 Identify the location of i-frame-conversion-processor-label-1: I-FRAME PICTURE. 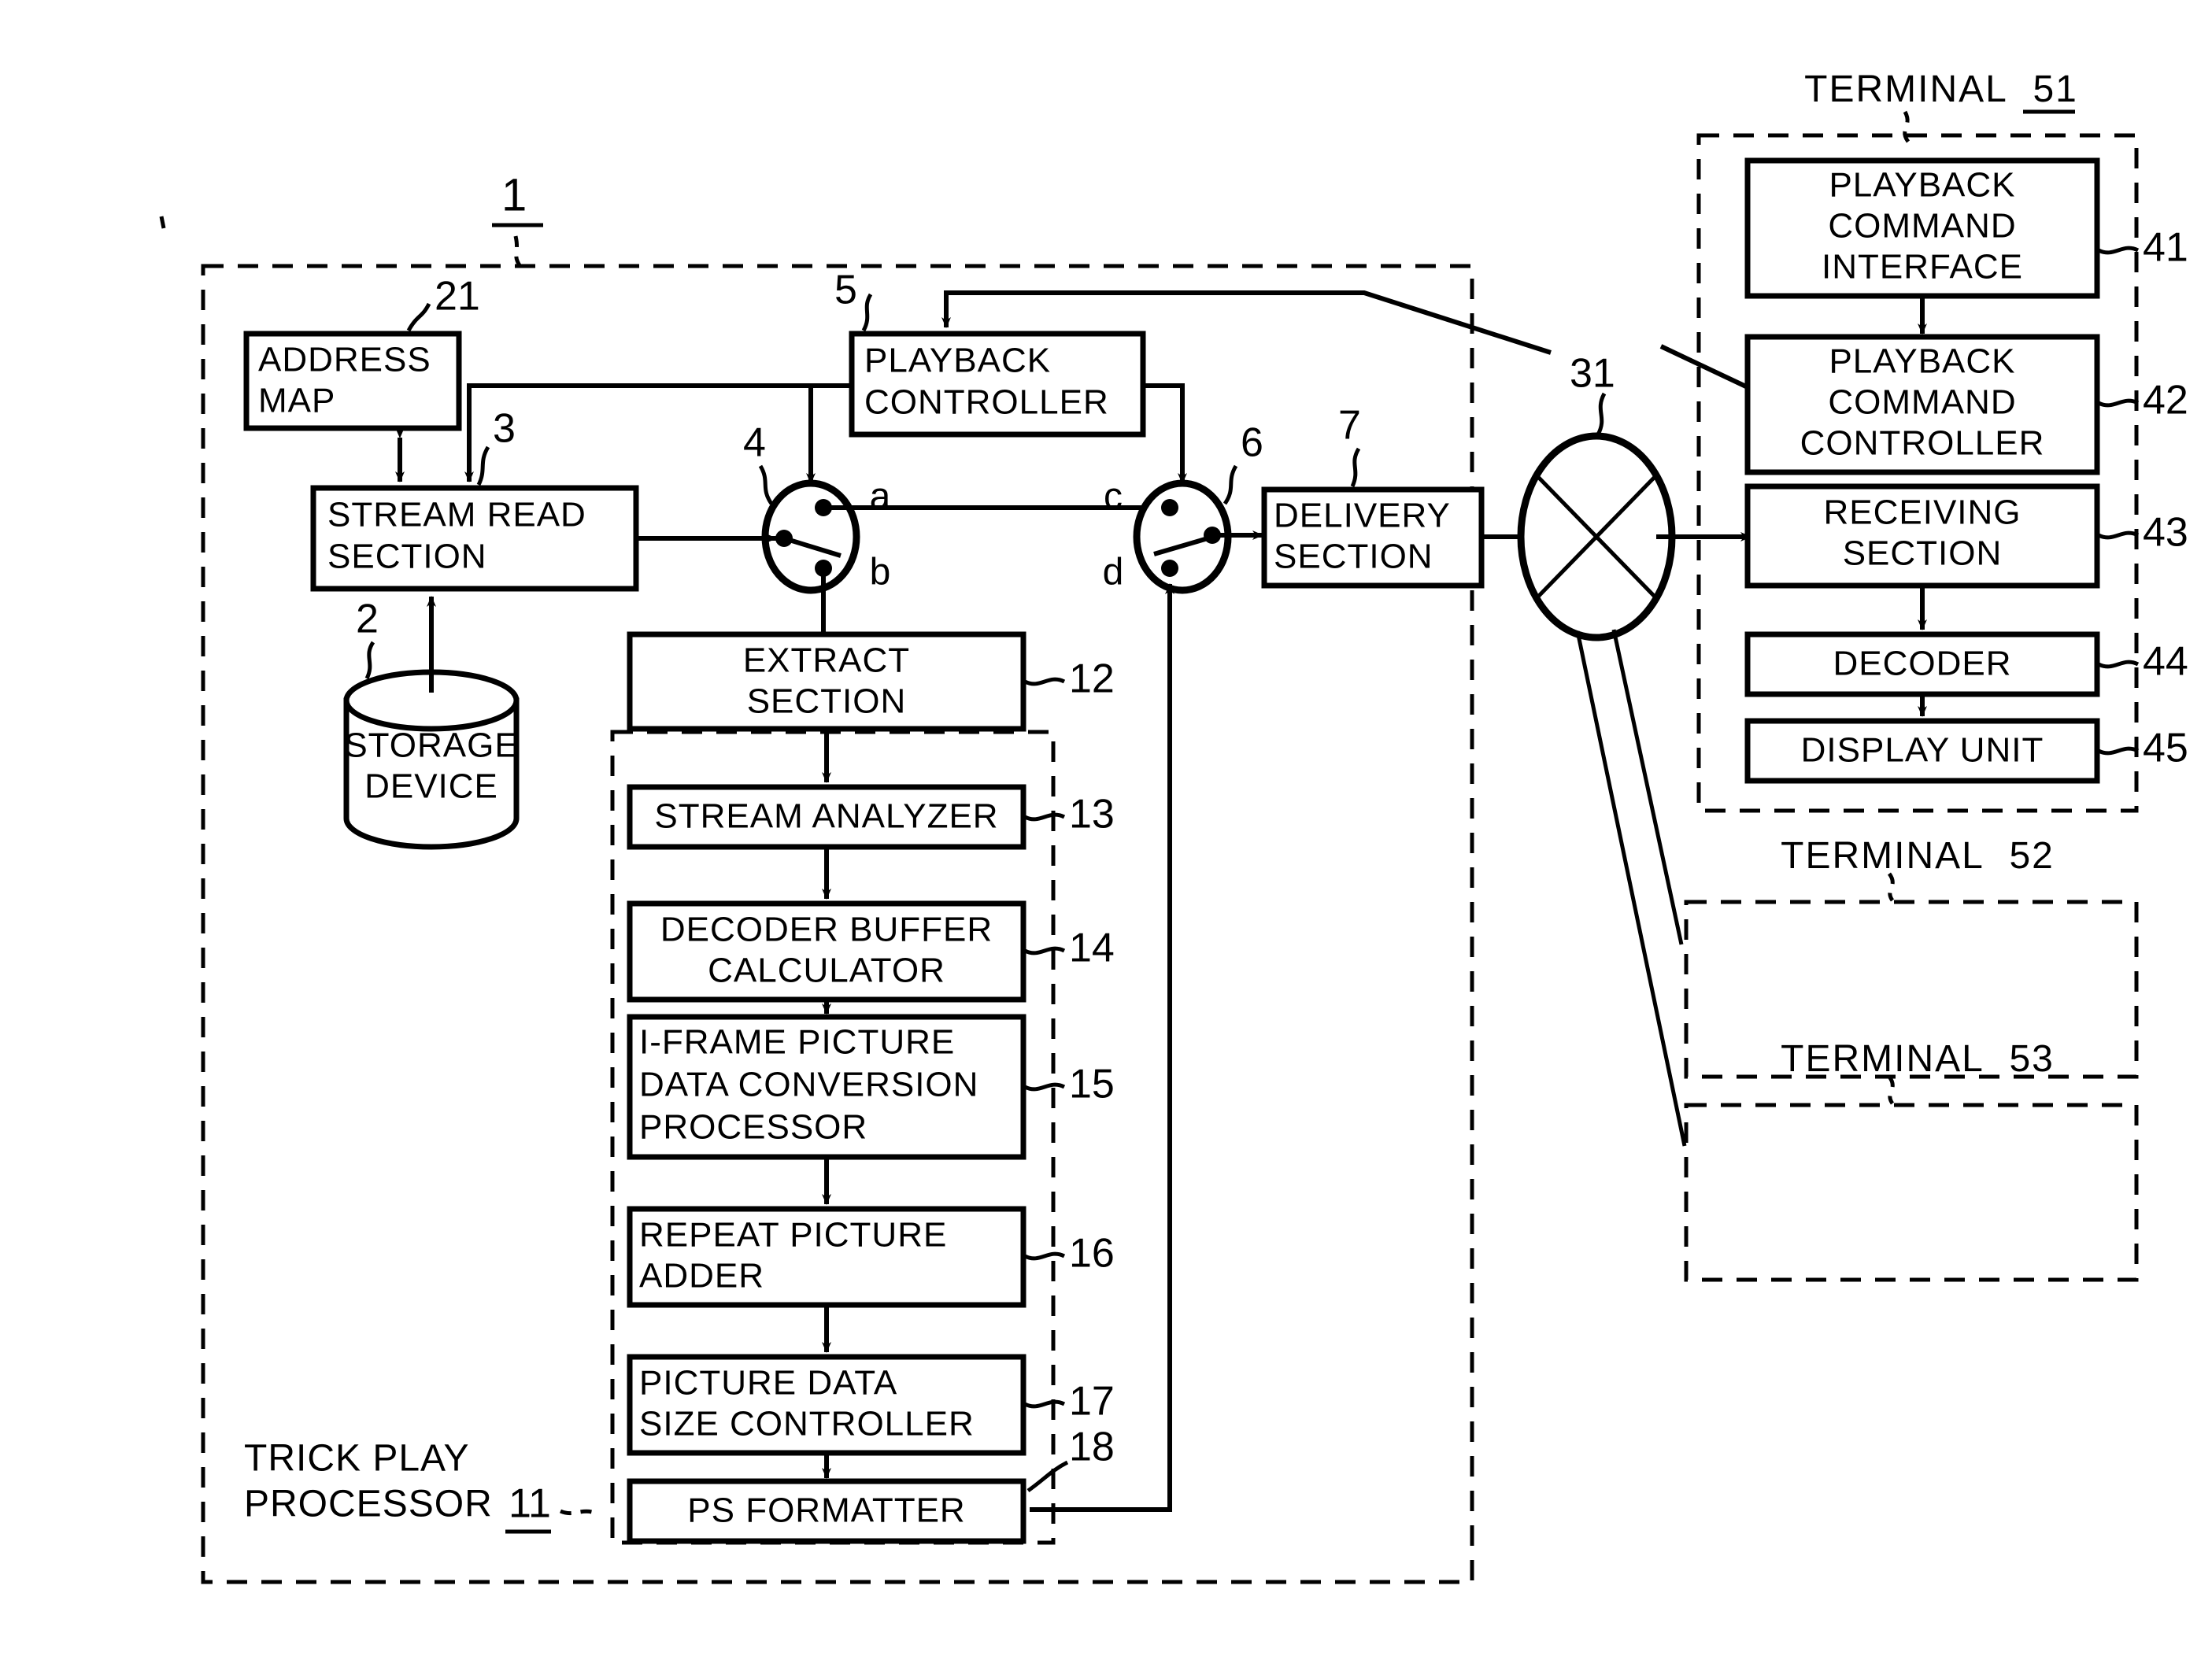
(797, 1042).